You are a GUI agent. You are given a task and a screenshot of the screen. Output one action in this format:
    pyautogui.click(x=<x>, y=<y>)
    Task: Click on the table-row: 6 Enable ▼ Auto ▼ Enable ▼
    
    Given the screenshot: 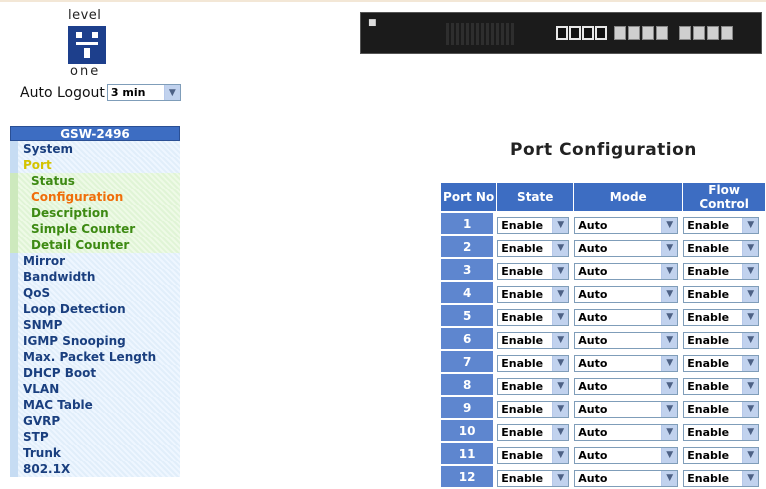 What is the action you would take?
    pyautogui.click(x=603, y=338)
    